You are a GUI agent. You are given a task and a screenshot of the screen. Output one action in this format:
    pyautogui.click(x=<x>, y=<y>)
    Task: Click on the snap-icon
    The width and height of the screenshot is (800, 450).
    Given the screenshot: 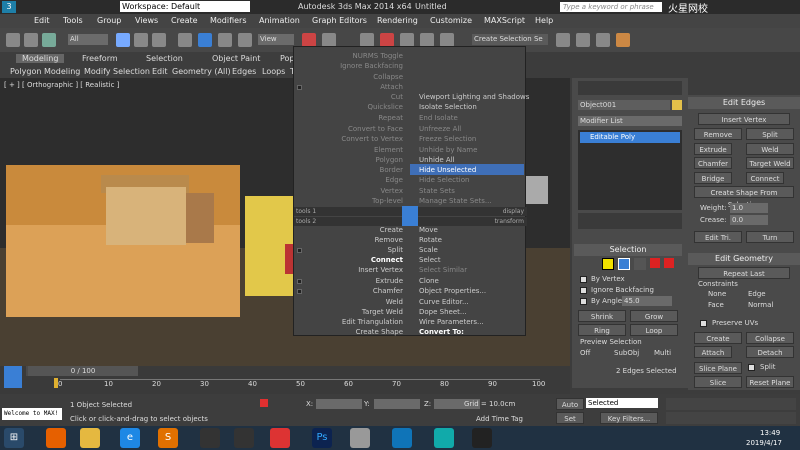 What is the action you would take?
    pyautogui.click(x=329, y=40)
    